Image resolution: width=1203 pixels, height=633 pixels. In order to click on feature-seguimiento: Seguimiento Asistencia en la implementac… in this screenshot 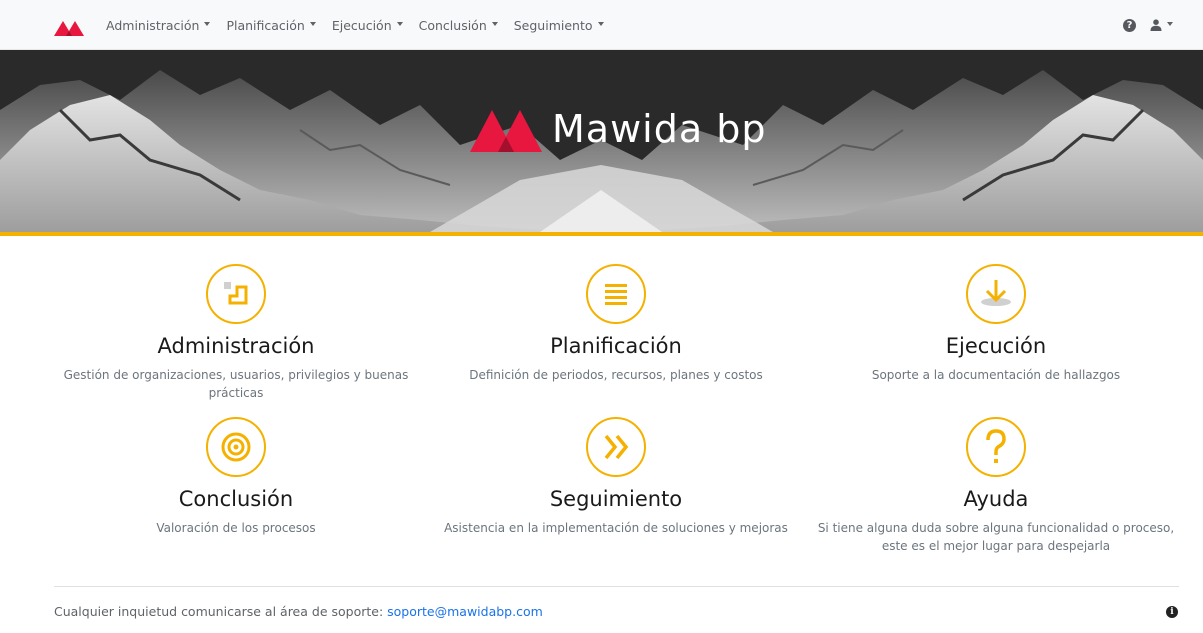, I will do `click(616, 477)`.